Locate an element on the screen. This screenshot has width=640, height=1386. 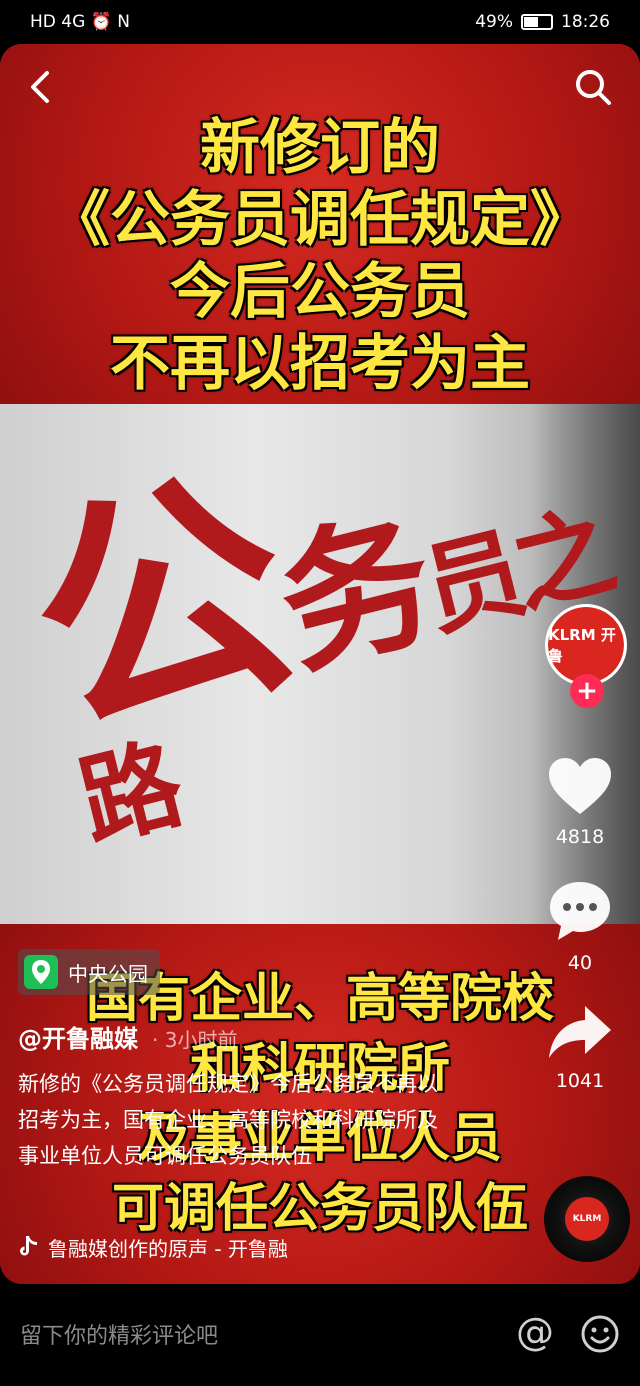
back-button is located at coordinates (41, 87).